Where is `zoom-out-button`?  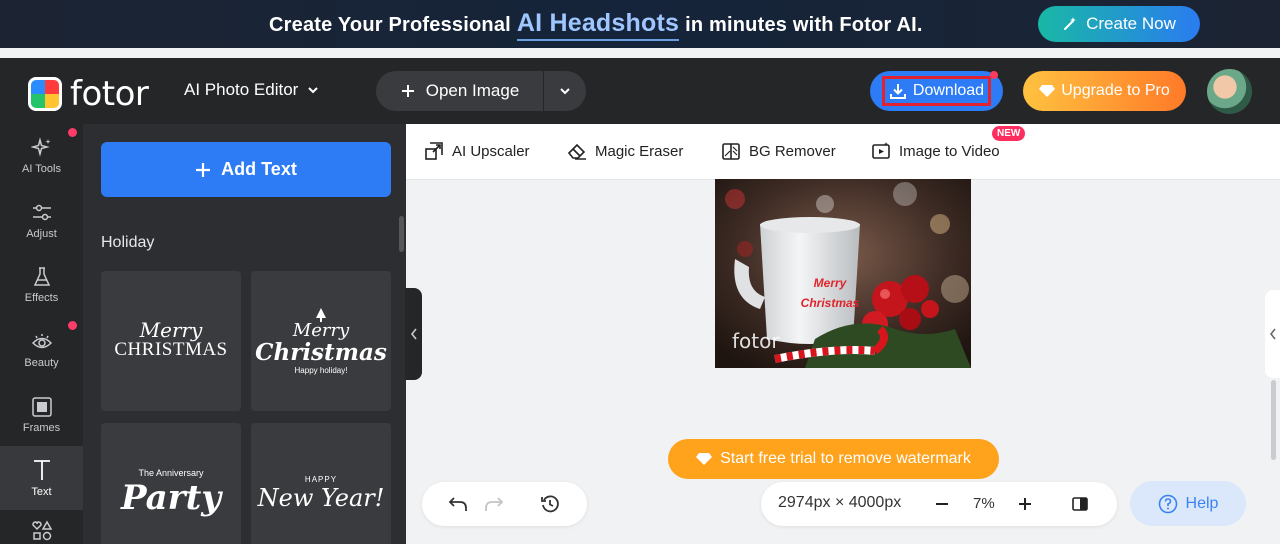 zoom-out-button is located at coordinates (942, 504).